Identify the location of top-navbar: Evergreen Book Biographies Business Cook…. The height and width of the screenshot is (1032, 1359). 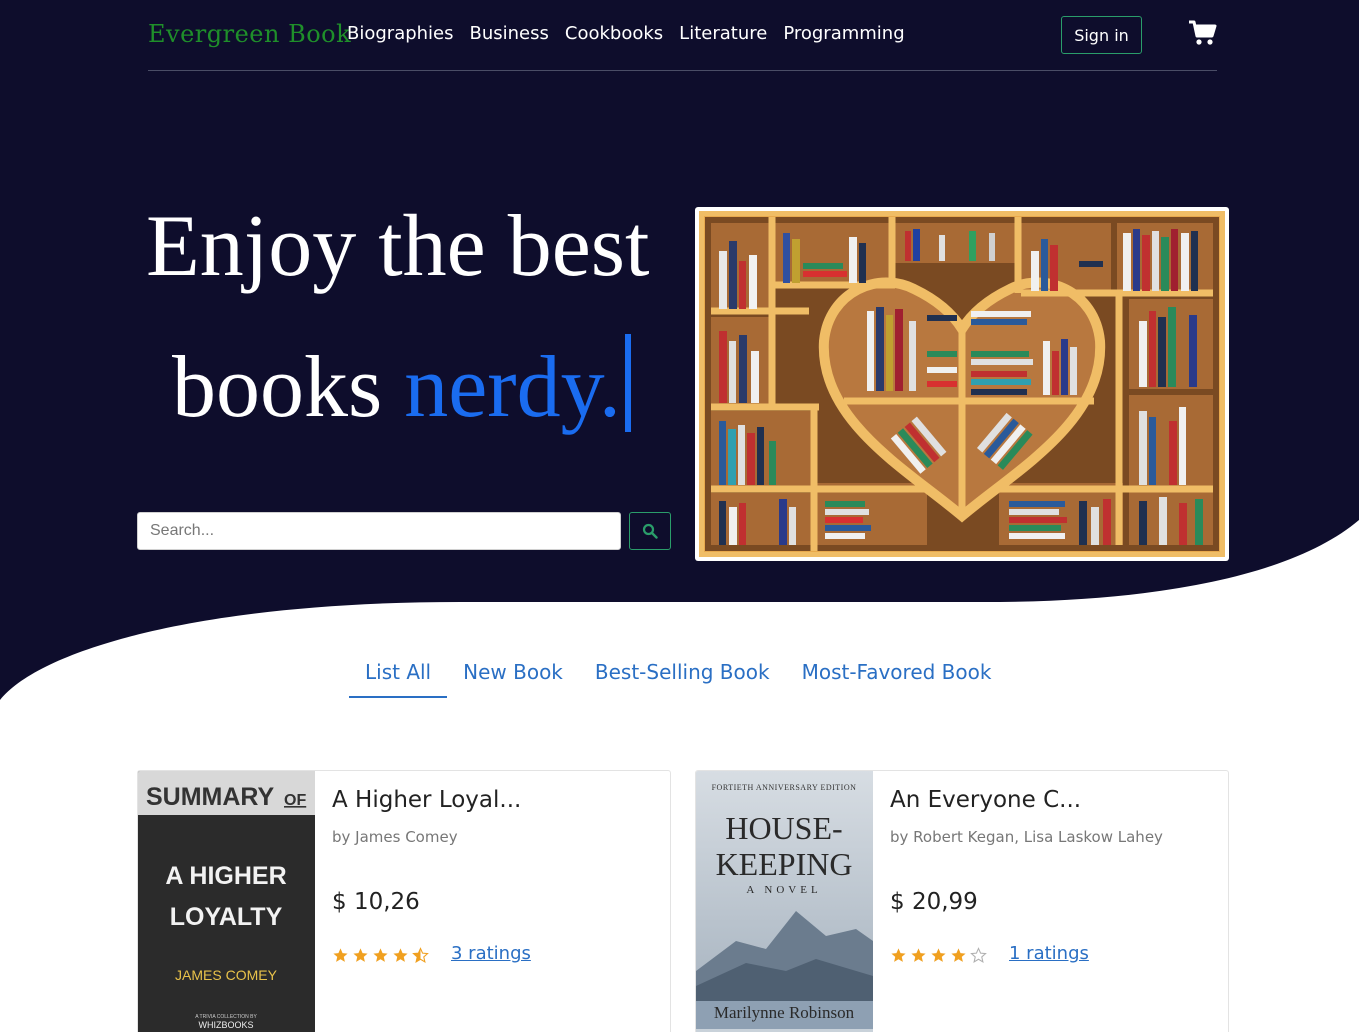
(682, 35).